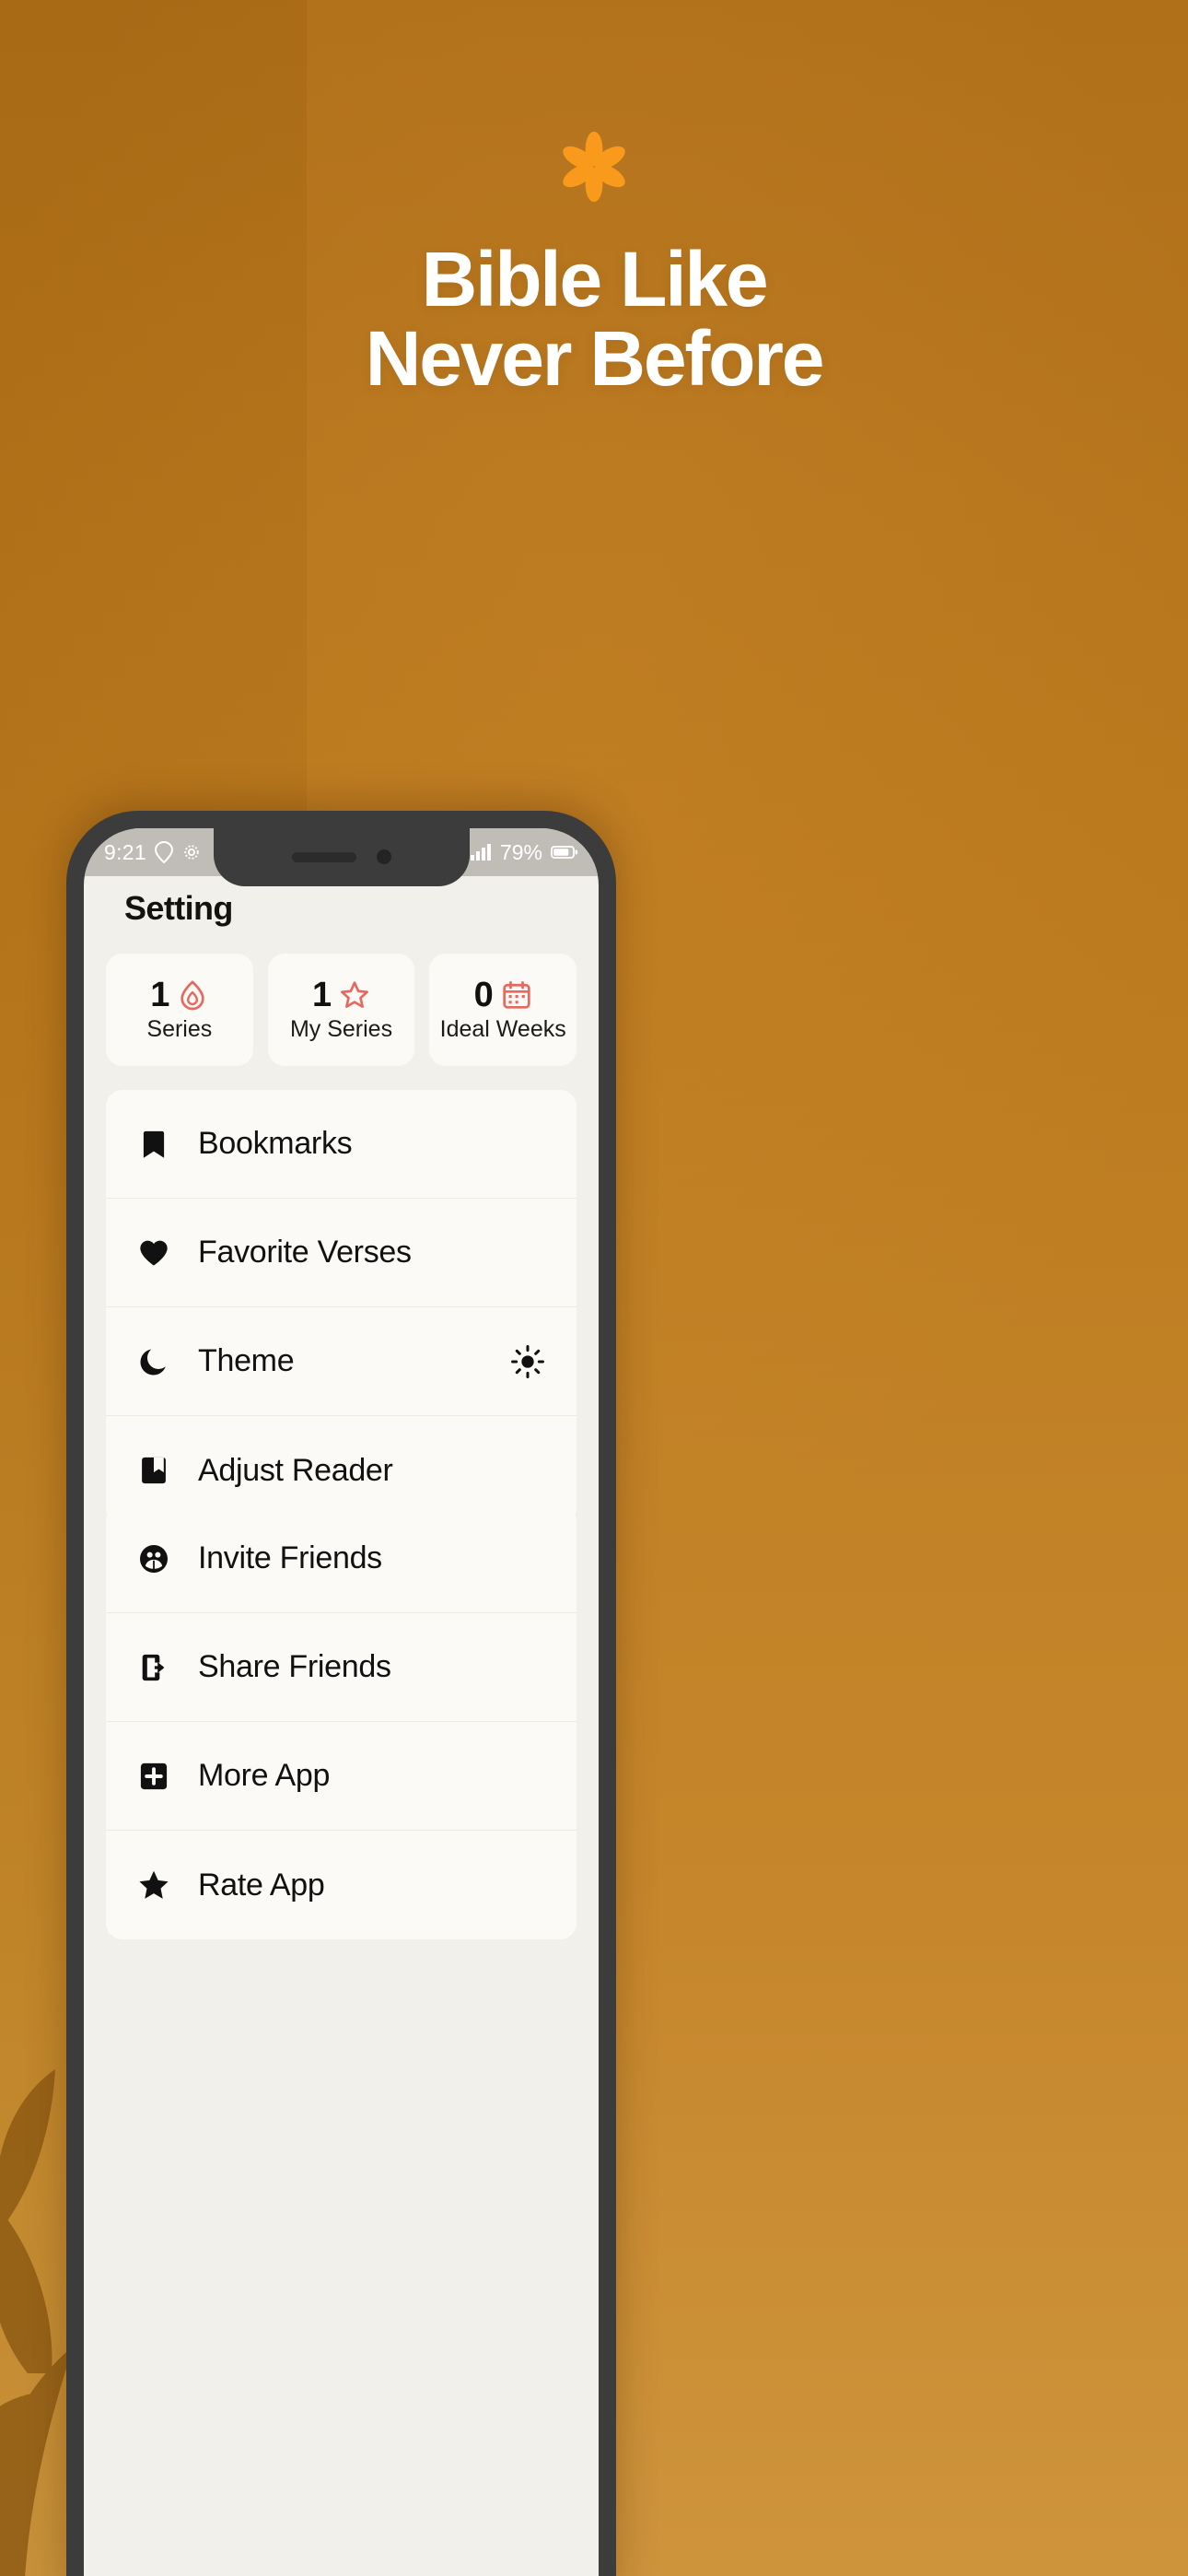 The image size is (1188, 2576). I want to click on stat-card-ideal-weeks: 0 Ideal Weeks, so click(503, 1010).